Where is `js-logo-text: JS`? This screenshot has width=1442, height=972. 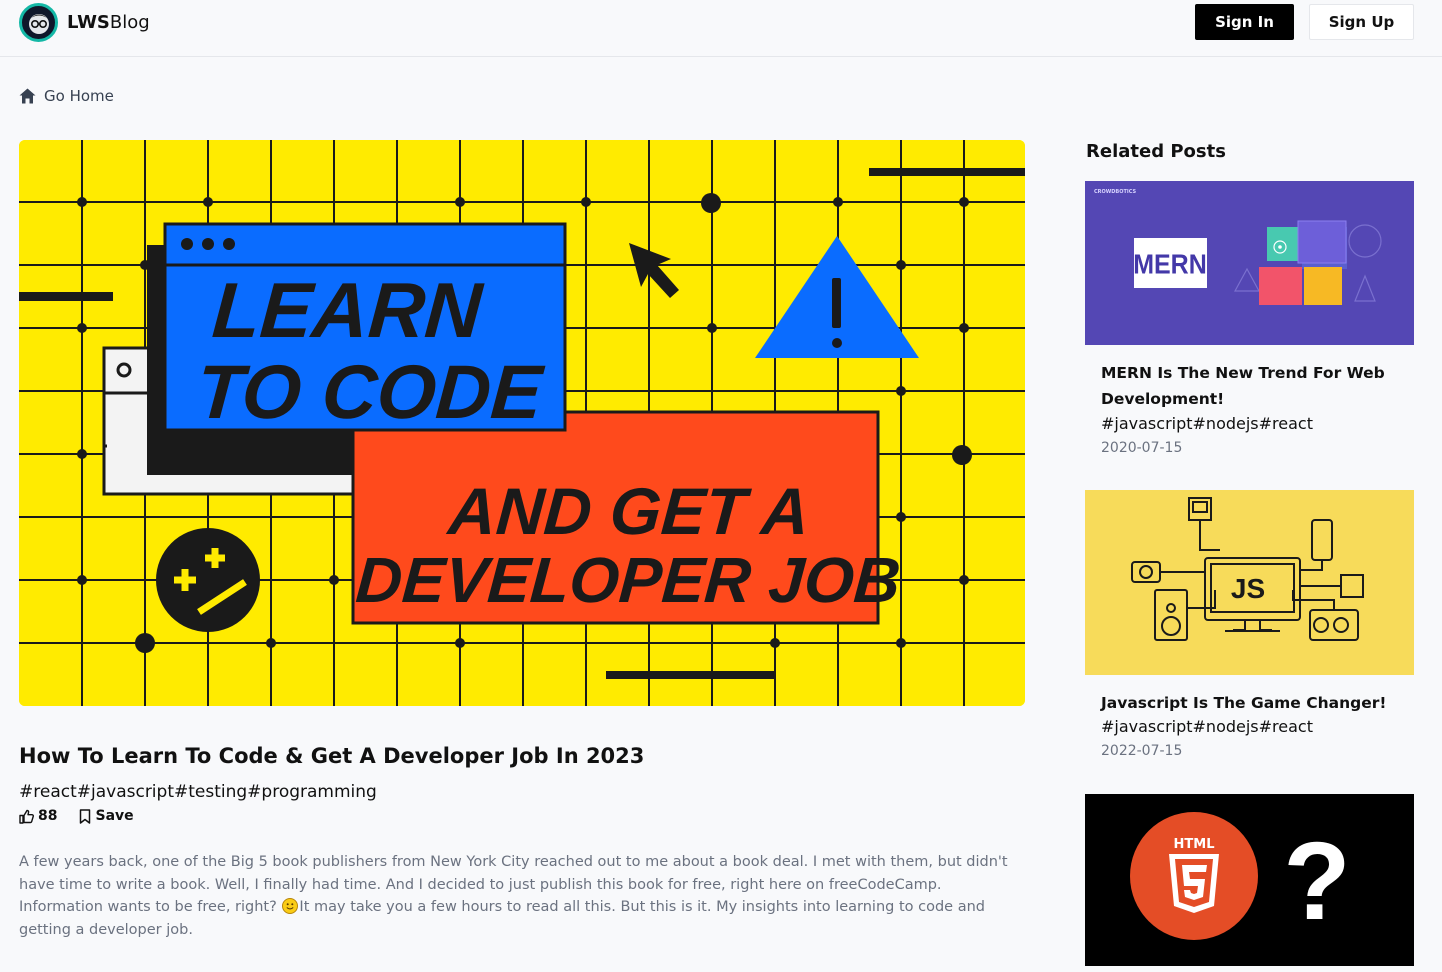 js-logo-text: JS is located at coordinates (1248, 588).